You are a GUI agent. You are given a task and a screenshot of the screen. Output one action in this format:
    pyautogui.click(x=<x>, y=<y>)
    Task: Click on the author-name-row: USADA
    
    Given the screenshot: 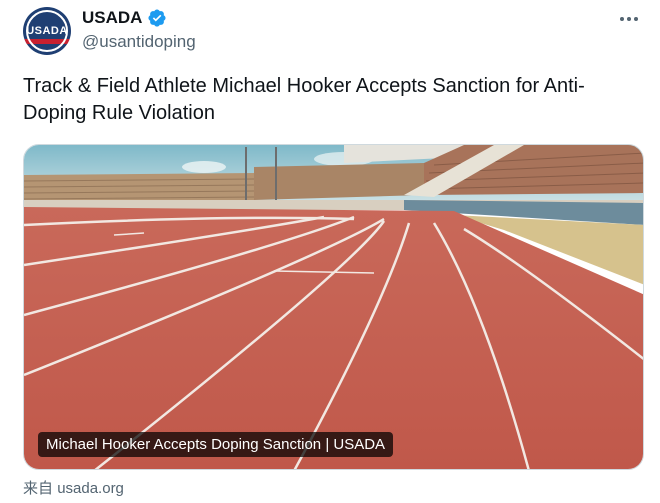 What is the action you would take?
    pyautogui.click(x=124, y=18)
    